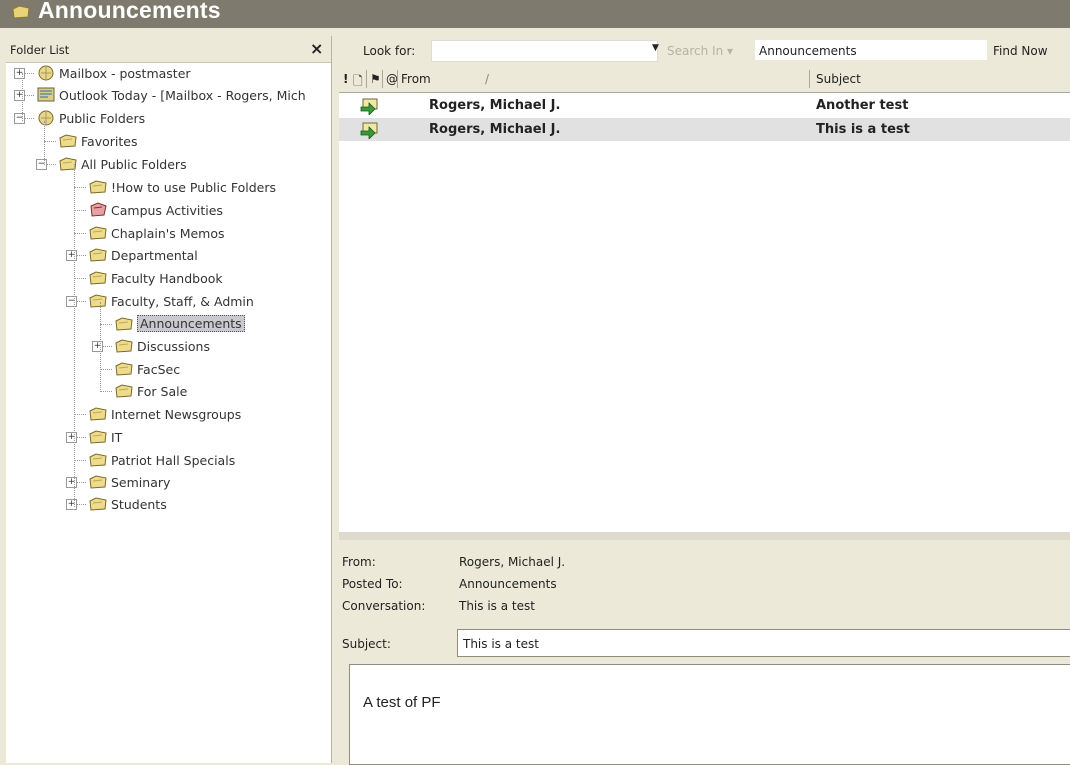 This screenshot has height=765, width=1070. Describe the element at coordinates (316, 48) in the screenshot. I see `close-icon: ×` at that location.